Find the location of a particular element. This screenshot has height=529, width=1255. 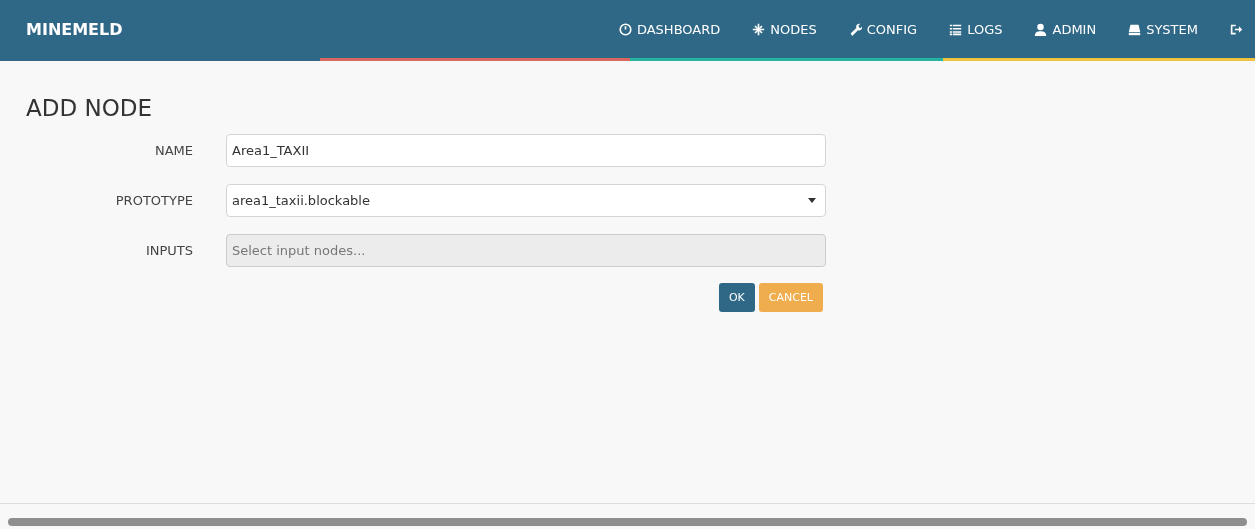

nav-link: SYSTEM is located at coordinates (1163, 29).